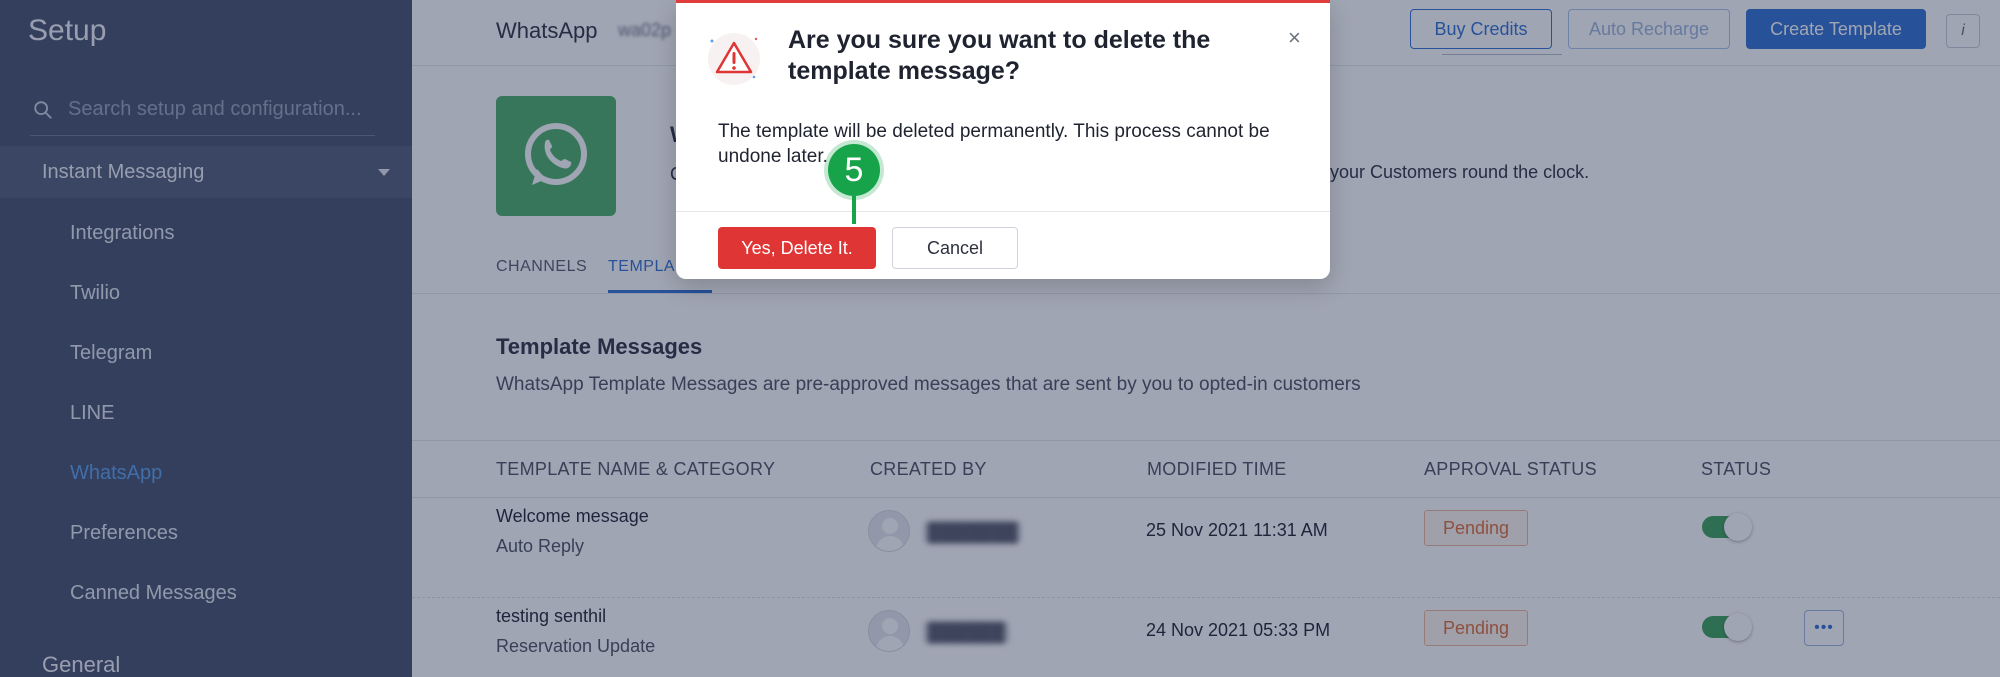 Image resolution: width=2000 pixels, height=677 pixels. Describe the element at coordinates (955, 248) in the screenshot. I see `cancel-button: Cancel` at that location.